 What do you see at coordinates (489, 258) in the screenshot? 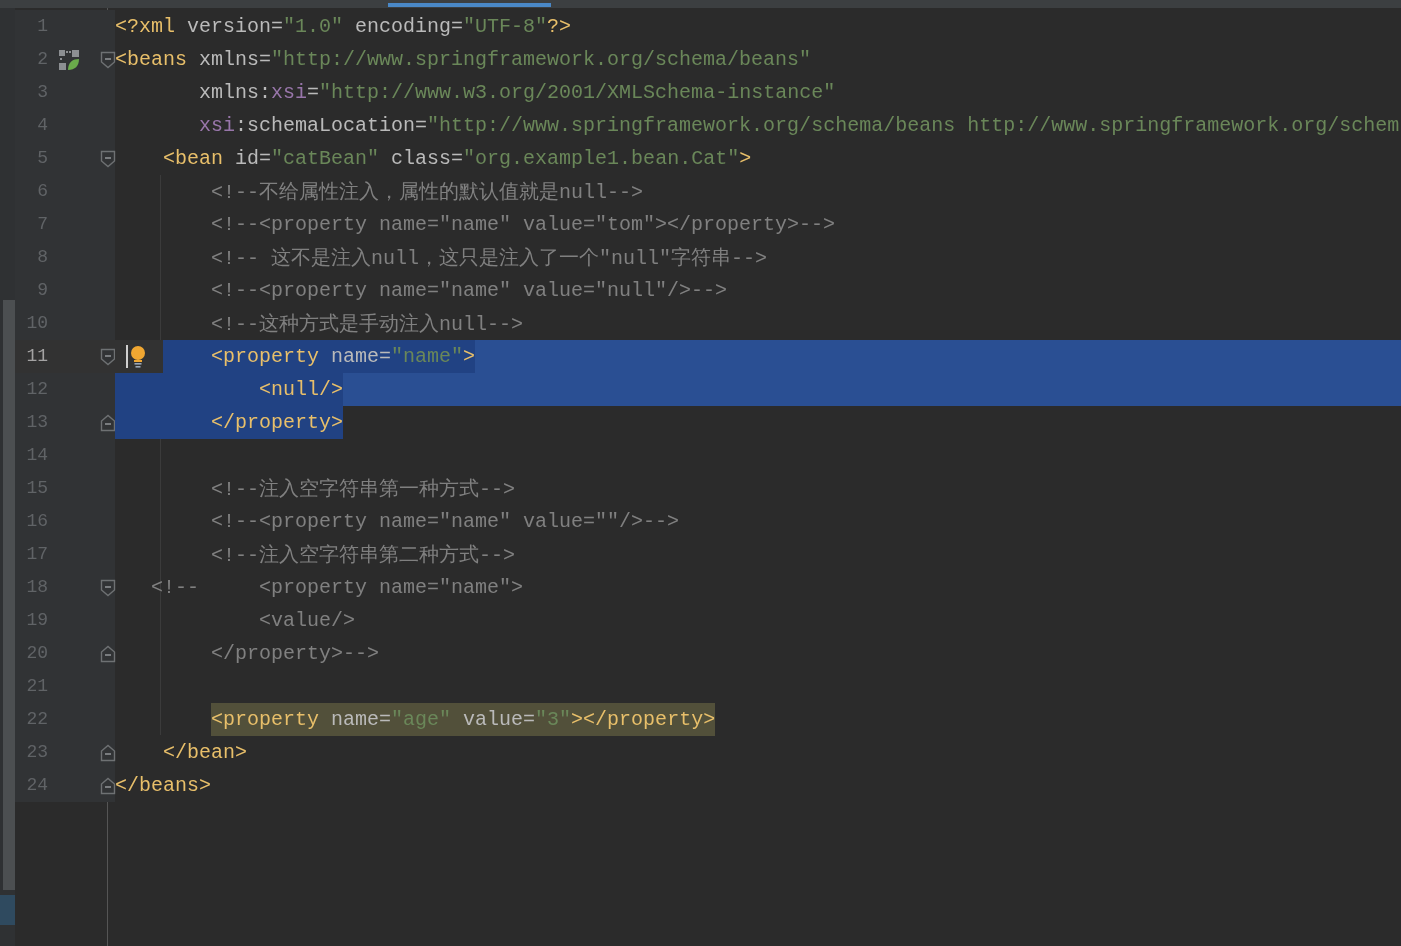
I see `code-text: <!-- 这不是注入null，这只是注入了一个"null"字符串-->` at bounding box center [489, 258].